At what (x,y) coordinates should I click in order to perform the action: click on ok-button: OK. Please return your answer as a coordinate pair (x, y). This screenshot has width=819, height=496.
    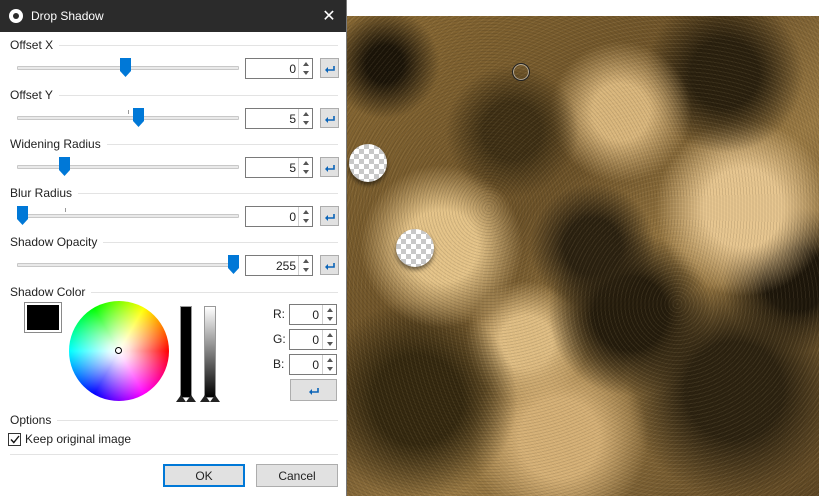
    Looking at the image, I should click on (204, 475).